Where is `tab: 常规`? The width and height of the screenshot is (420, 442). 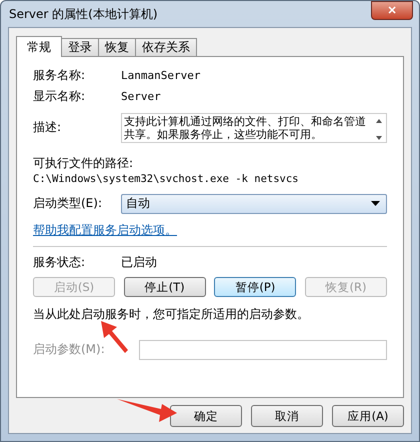 tab: 常规 is located at coordinates (39, 46).